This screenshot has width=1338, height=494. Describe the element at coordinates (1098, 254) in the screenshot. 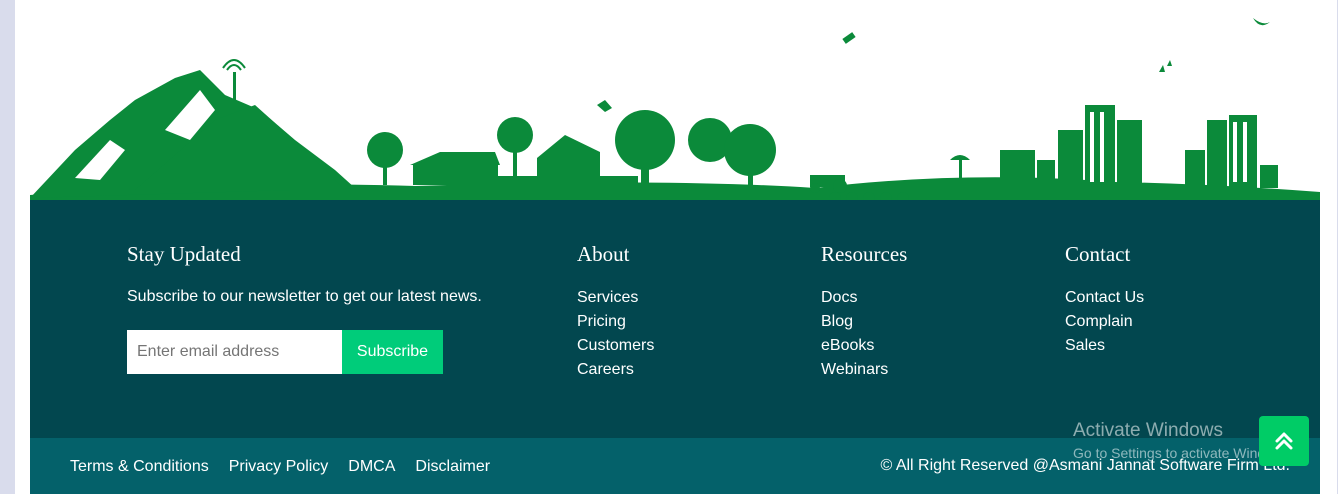

I see `contact-title: Contact` at that location.